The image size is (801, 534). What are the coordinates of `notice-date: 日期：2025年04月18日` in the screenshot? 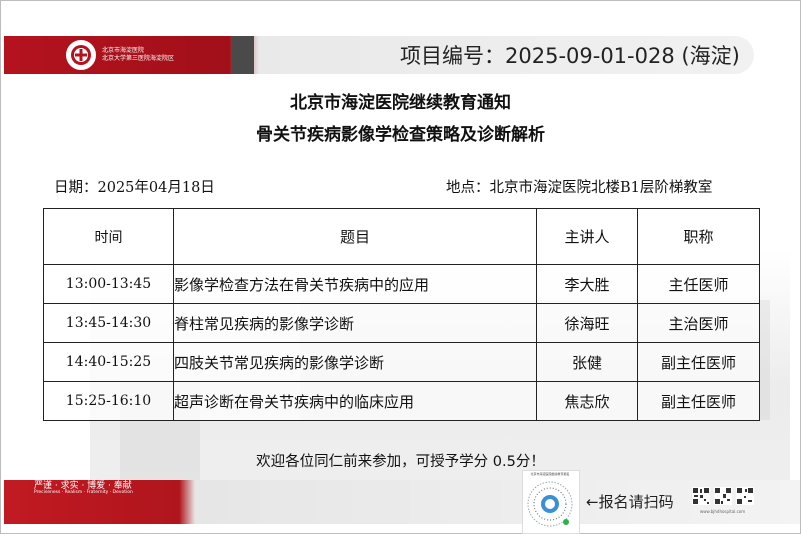 It's located at (134, 188).